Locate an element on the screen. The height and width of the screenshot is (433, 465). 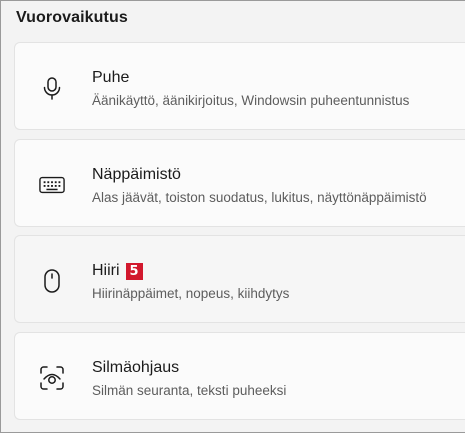
settings-item-description: Silmän seuranta, teksti puheeksi is located at coordinates (189, 390).